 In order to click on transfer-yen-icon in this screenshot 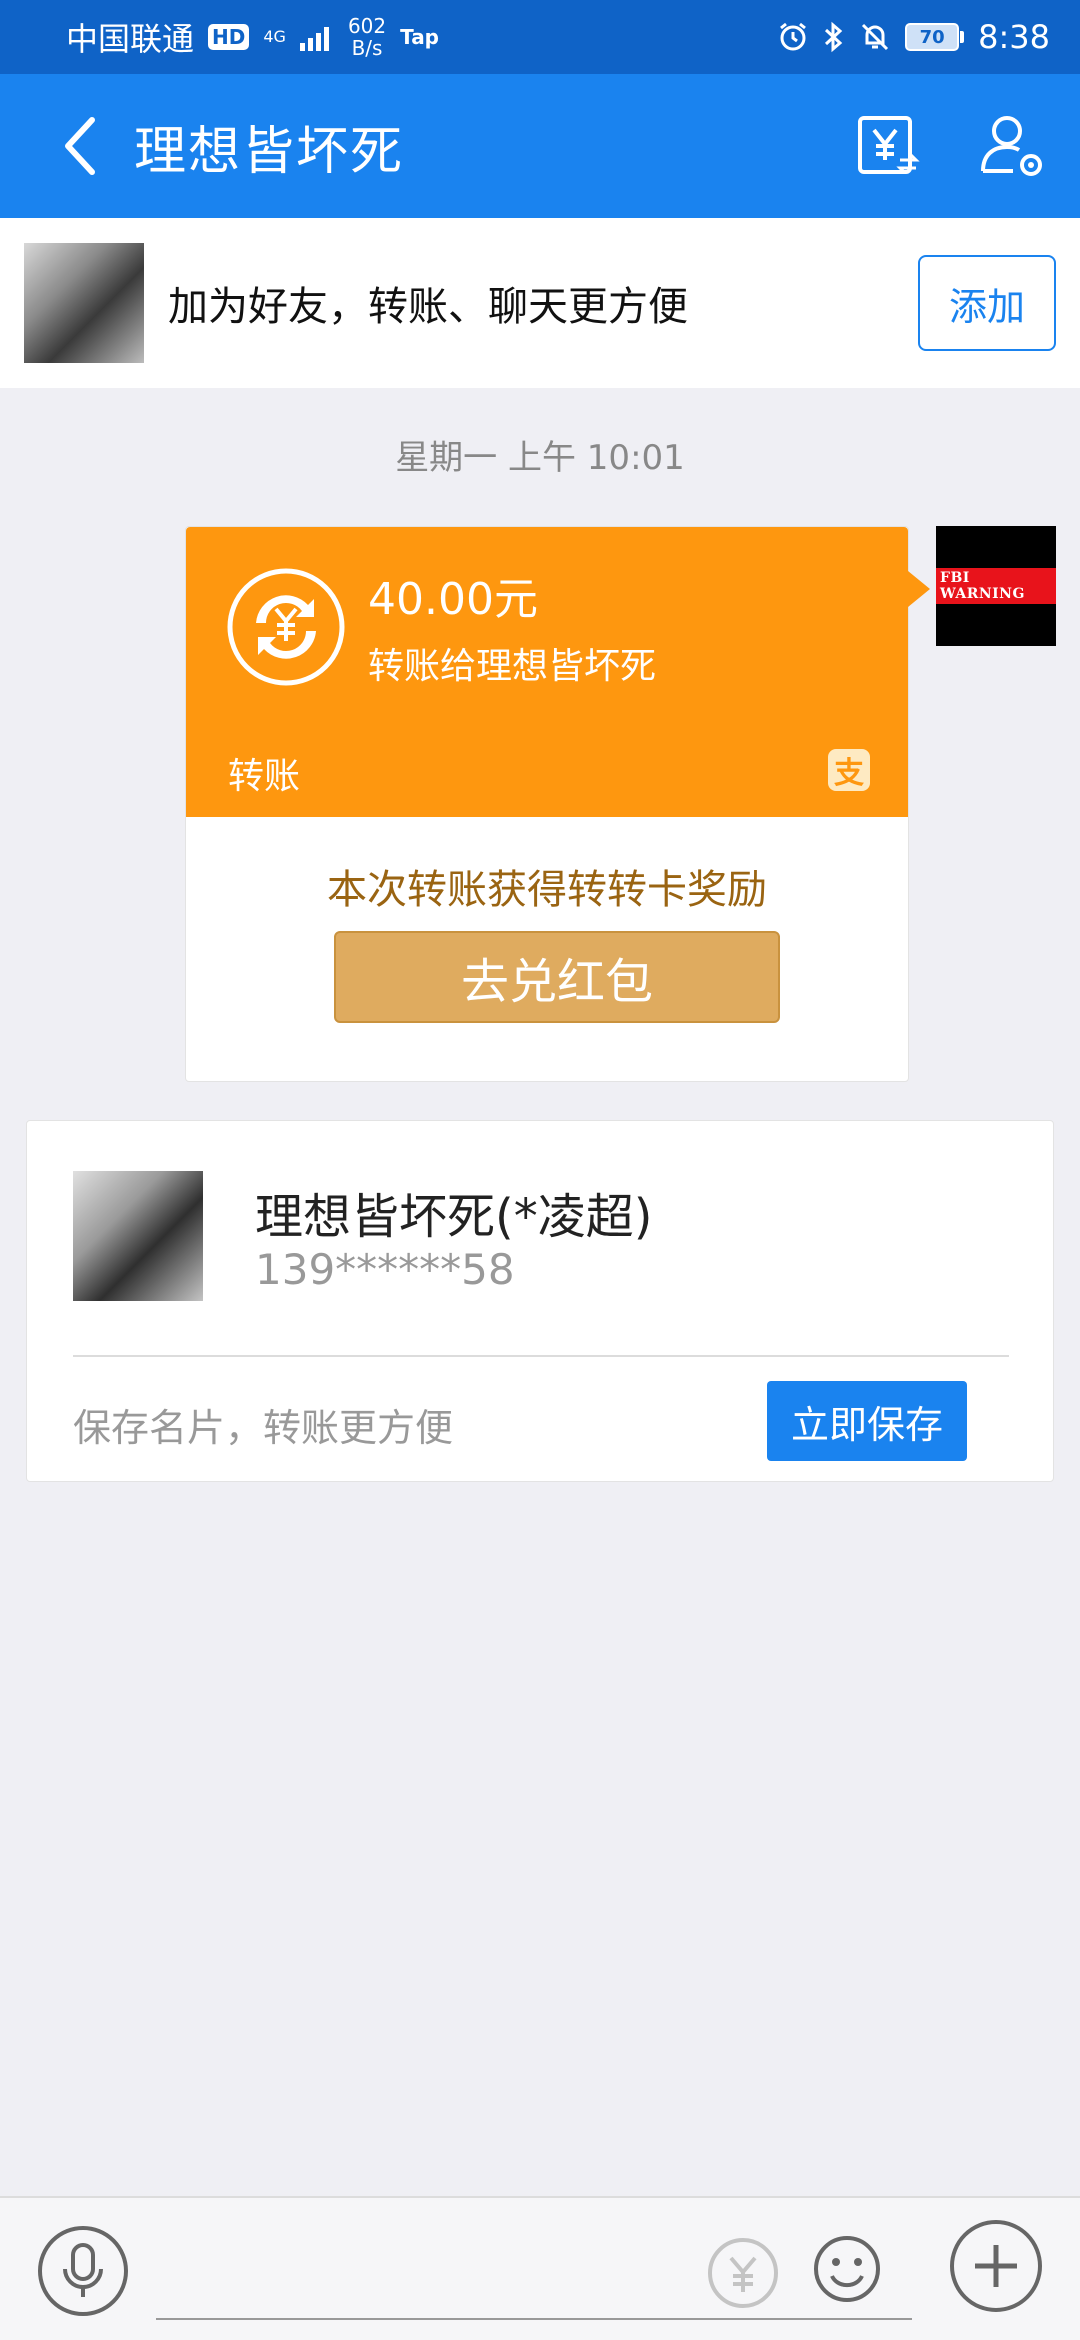, I will do `click(889, 145)`.